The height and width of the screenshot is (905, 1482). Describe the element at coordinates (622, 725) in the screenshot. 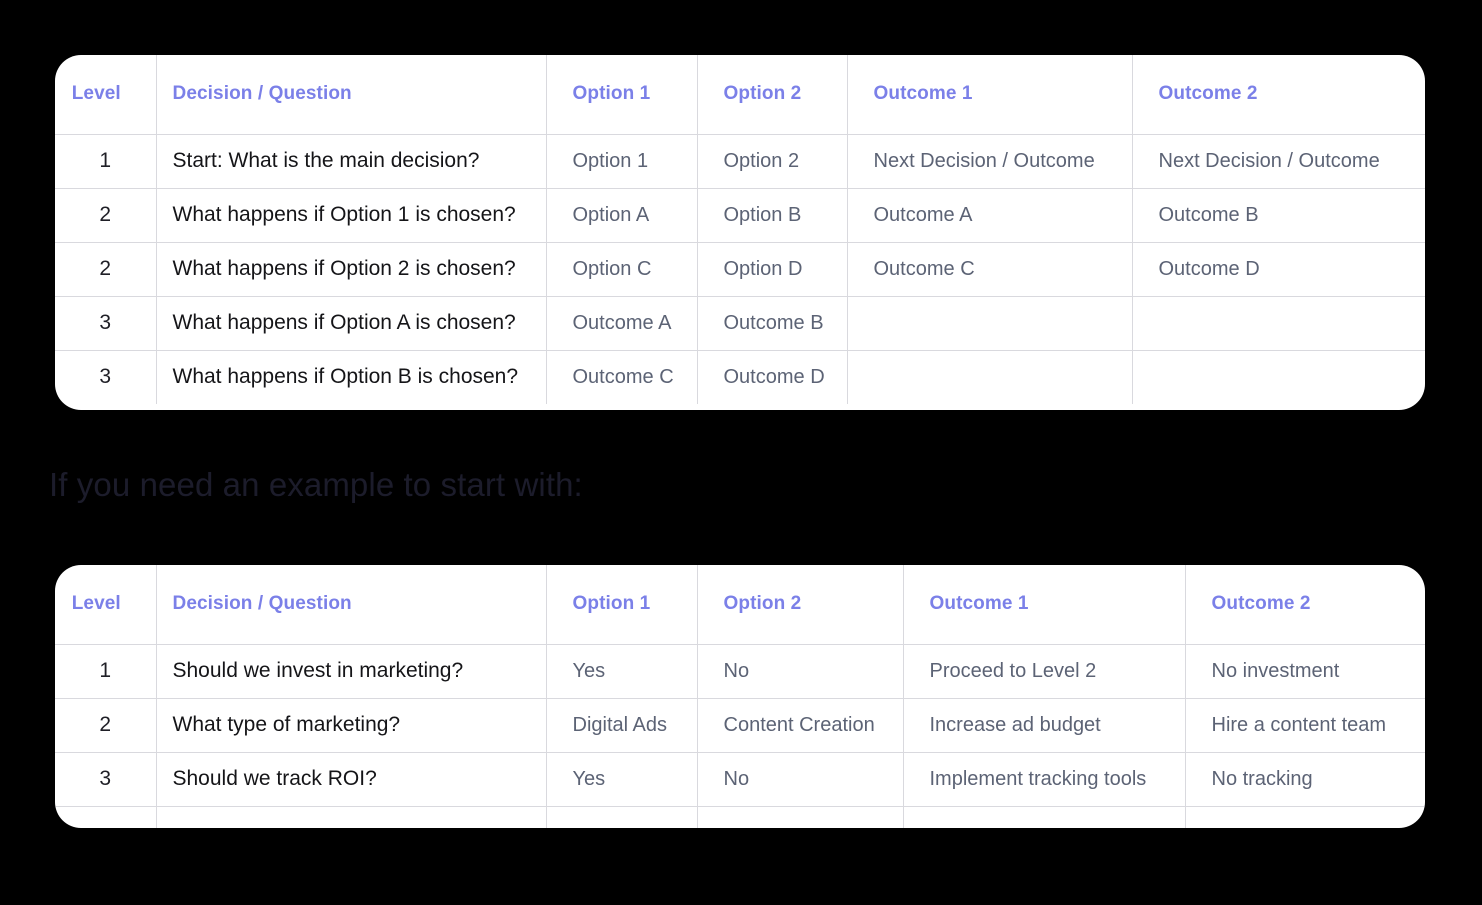

I see `cell-option-1: Digital Ads` at that location.